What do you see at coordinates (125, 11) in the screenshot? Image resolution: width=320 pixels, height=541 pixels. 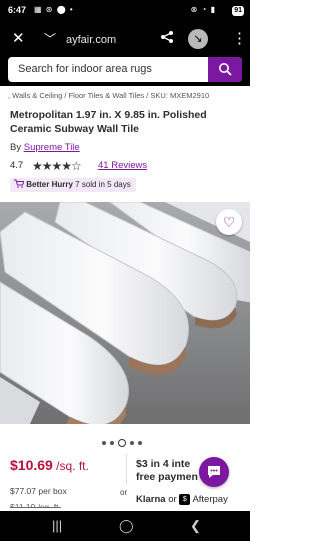 I see `status-bar: 6:47 ▦ ⊛ ⬤ • ⊗ ◔ ▮ 91` at bounding box center [125, 11].